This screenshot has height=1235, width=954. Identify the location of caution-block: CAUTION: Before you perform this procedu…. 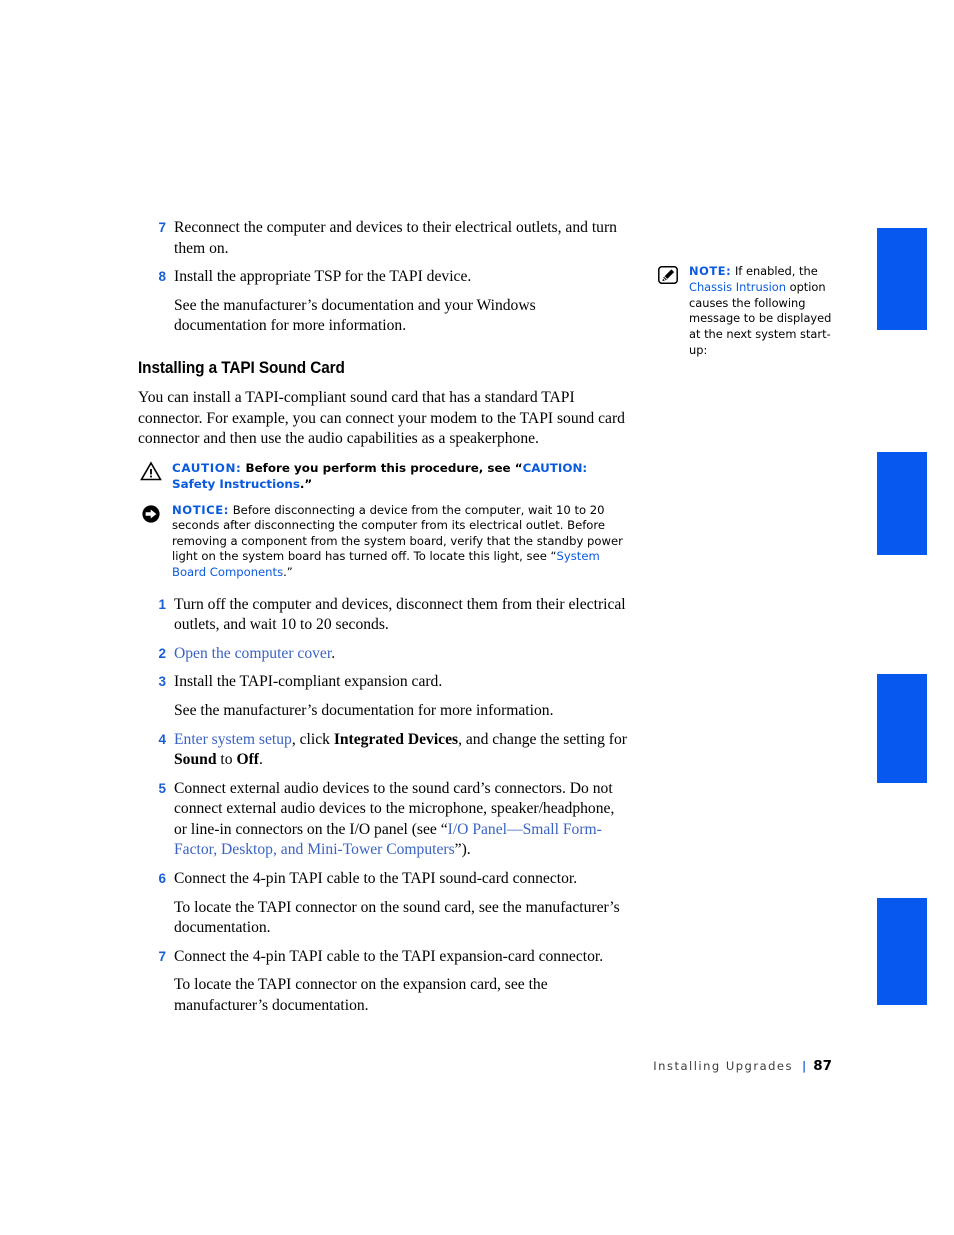
(384, 476).